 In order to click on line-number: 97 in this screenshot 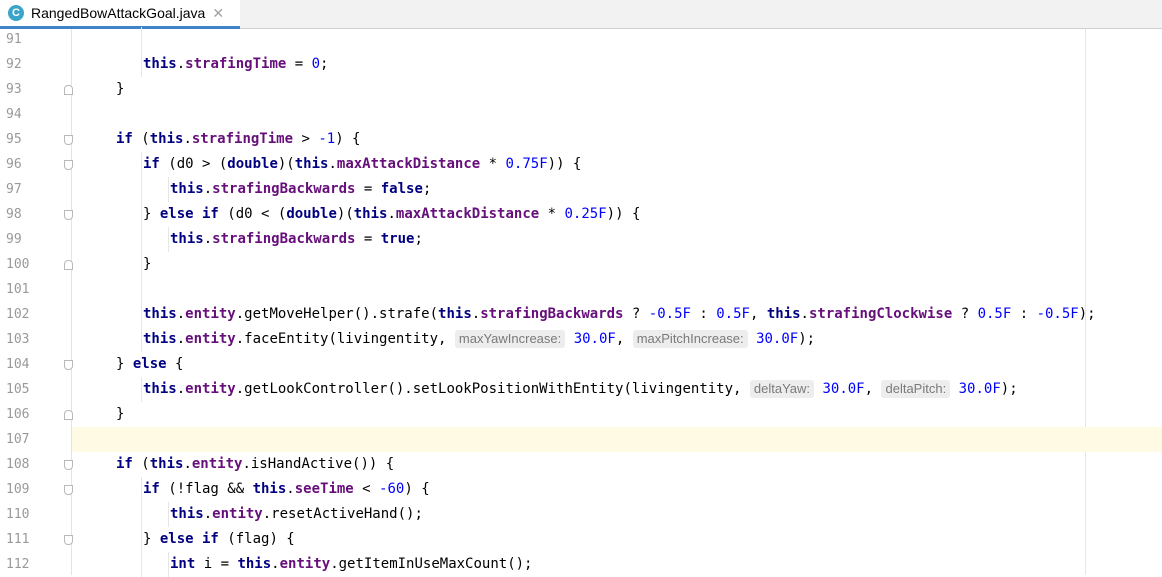, I will do `click(14, 189)`.